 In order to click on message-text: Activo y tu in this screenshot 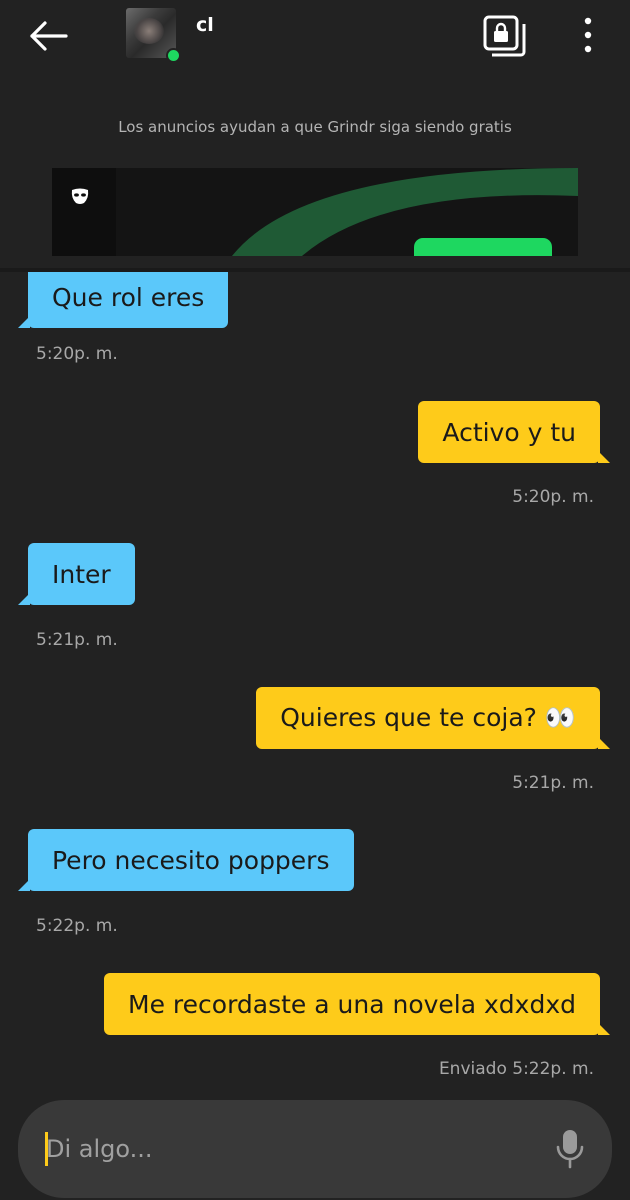, I will do `click(509, 432)`.